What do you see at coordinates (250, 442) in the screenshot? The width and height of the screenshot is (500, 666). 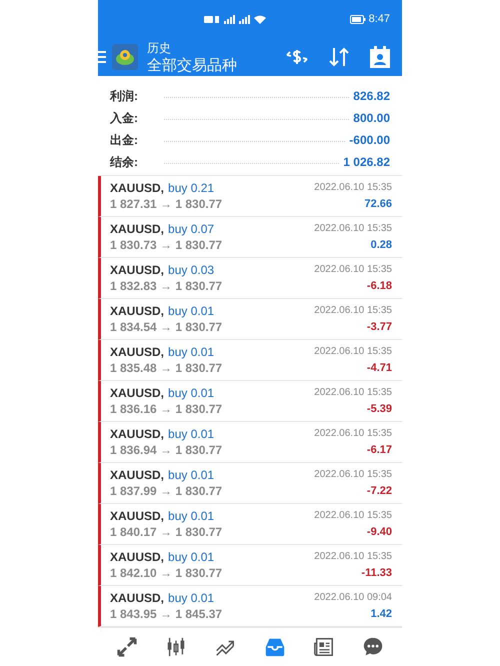 I see `deal-row: XAUUSD, buy 0.01 1 836.94 → 1 830.77 2022.06.10 15:35 -6.17` at bounding box center [250, 442].